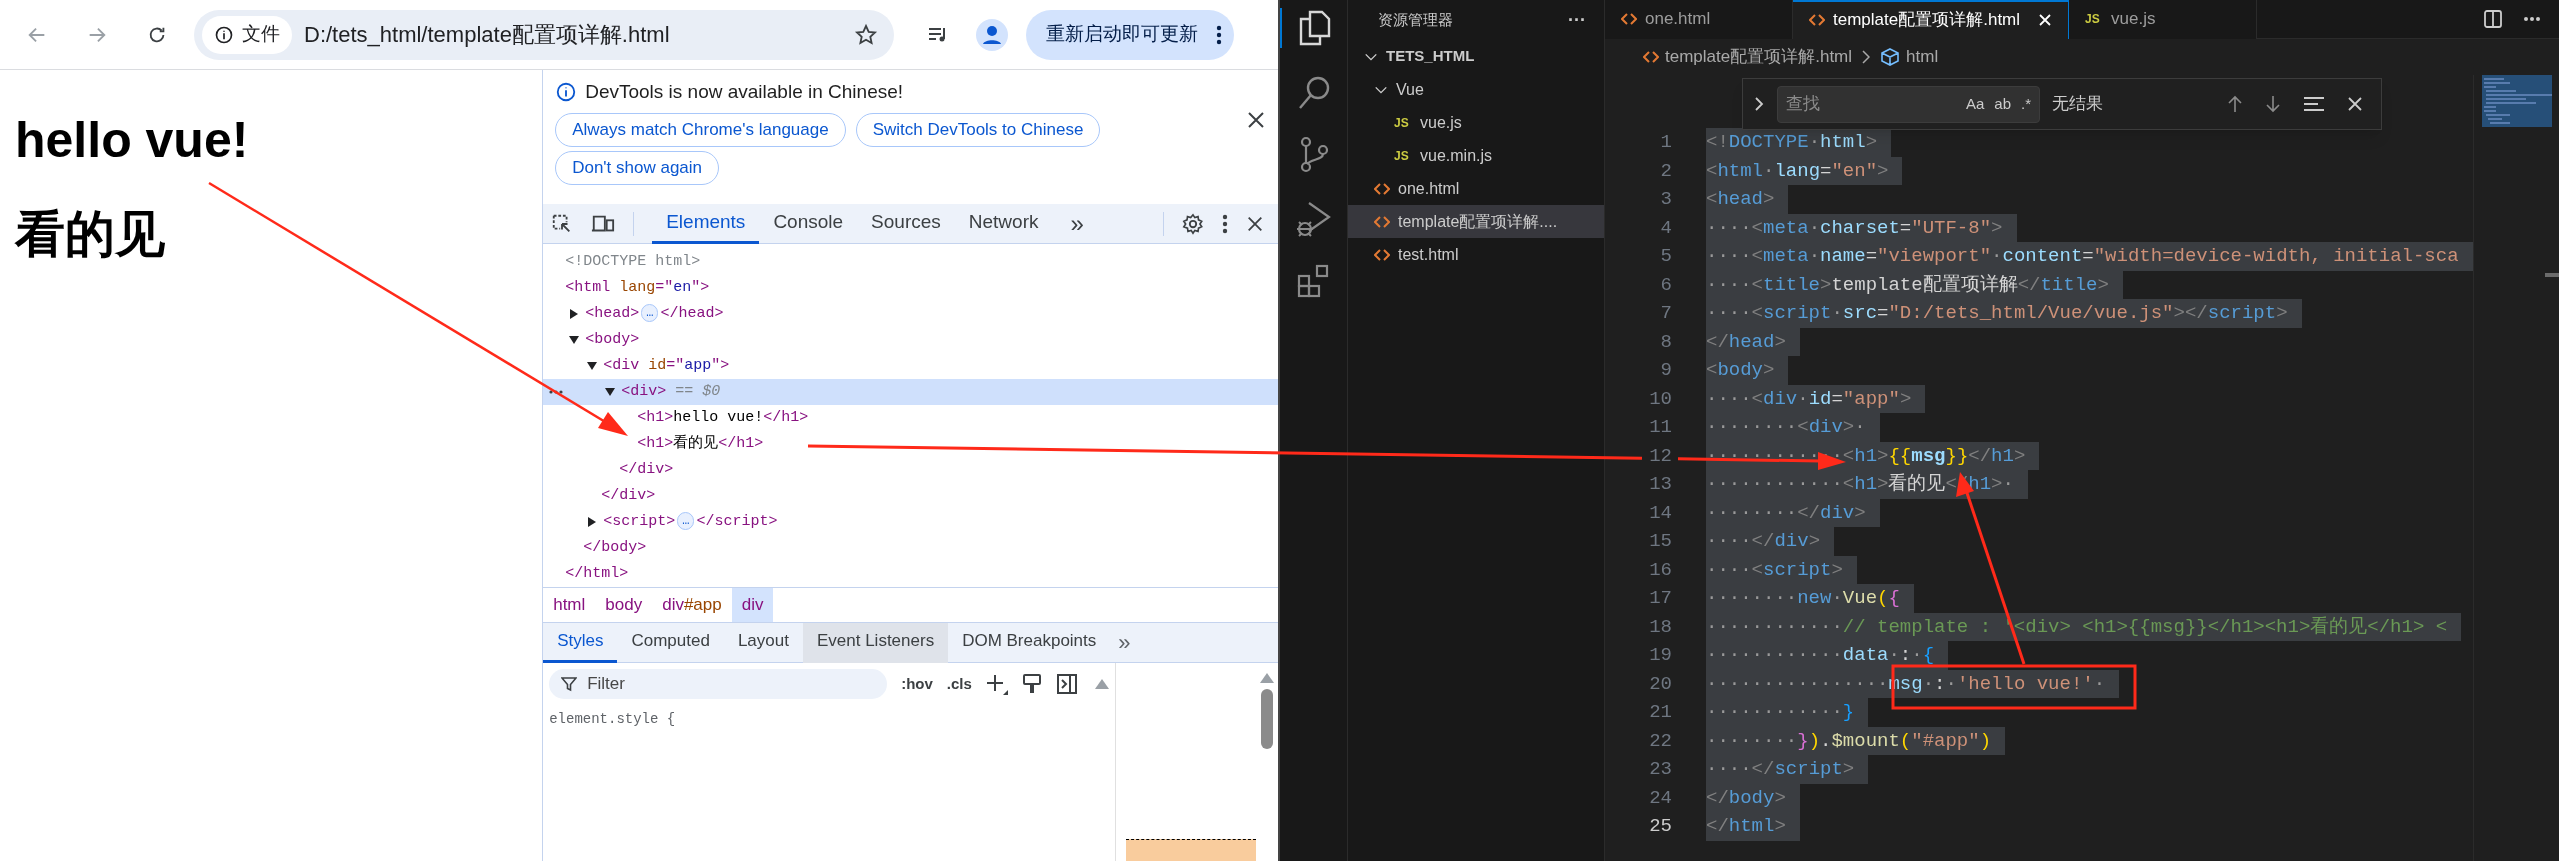 The image size is (2559, 861). Describe the element at coordinates (1415, 19) in the screenshot. I see `explorer-title: 资源管理器` at that location.